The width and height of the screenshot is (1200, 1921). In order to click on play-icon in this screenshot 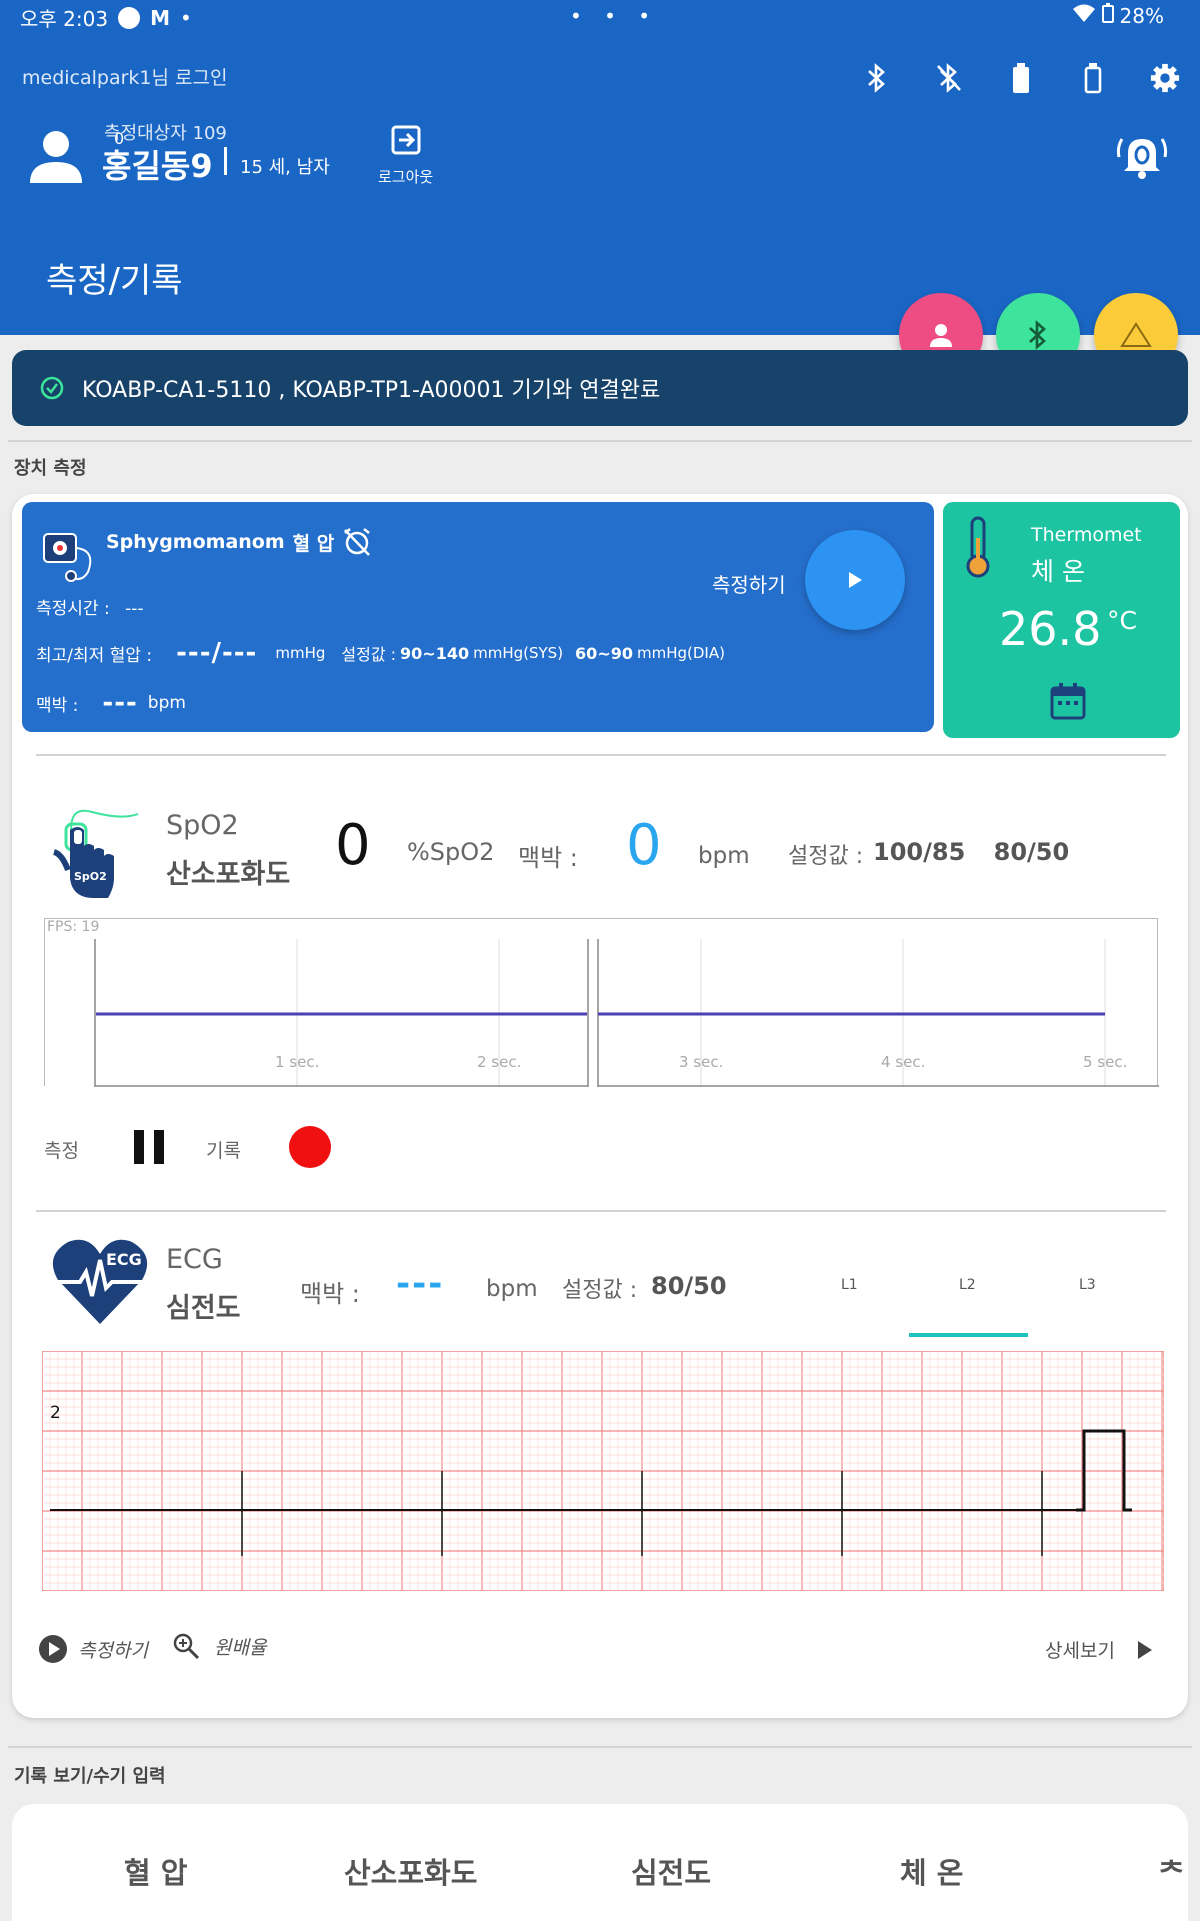, I will do `click(855, 580)`.